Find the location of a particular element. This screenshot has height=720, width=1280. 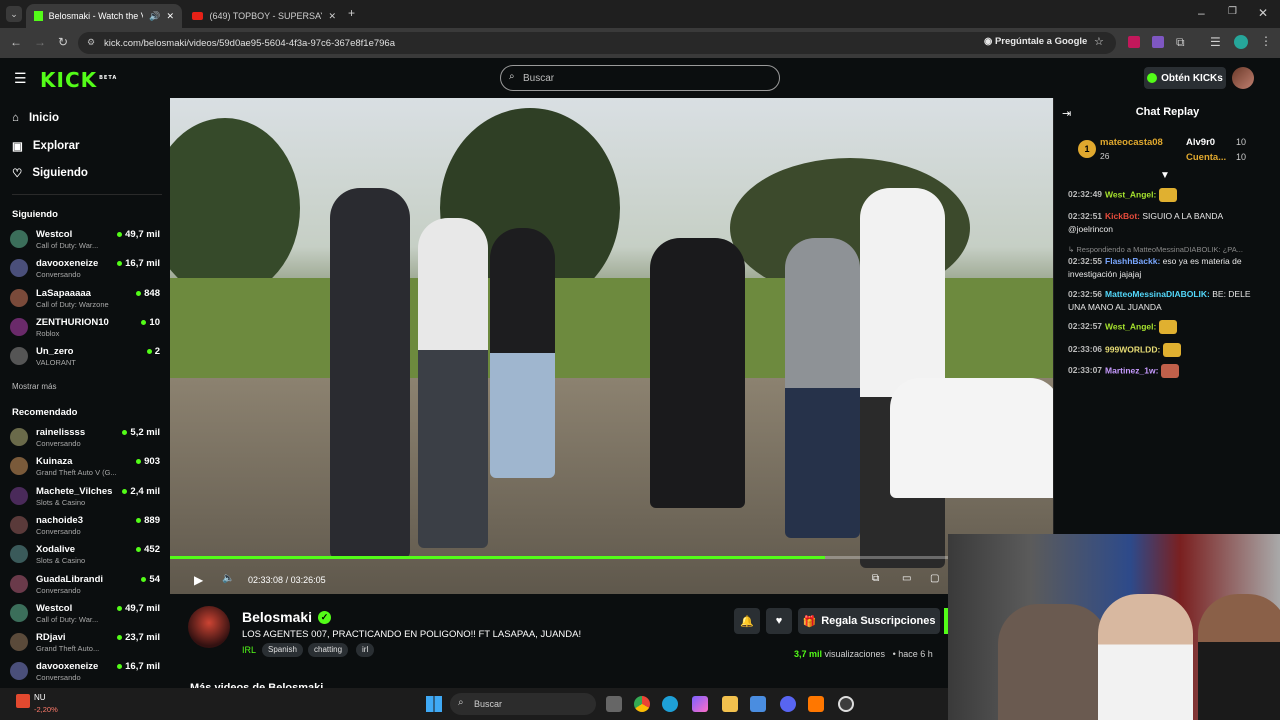

extensions-puzzle-icon: ⧉ is located at coordinates (1180, 42).